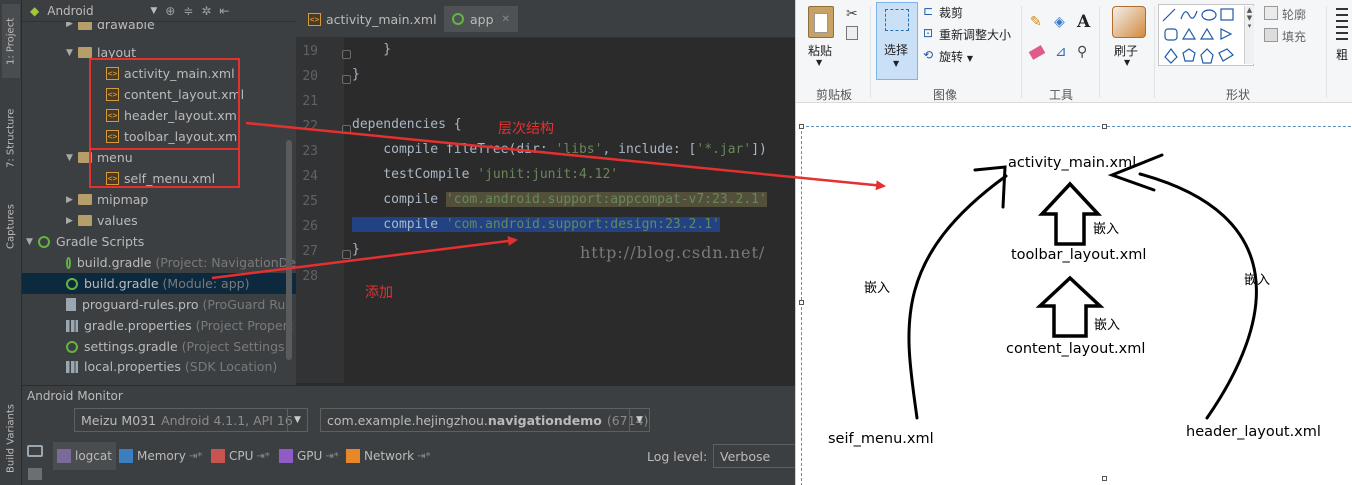 The height and width of the screenshot is (485, 1352). Describe the element at coordinates (506, 19) in the screenshot. I see `close-icon: ✕` at that location.